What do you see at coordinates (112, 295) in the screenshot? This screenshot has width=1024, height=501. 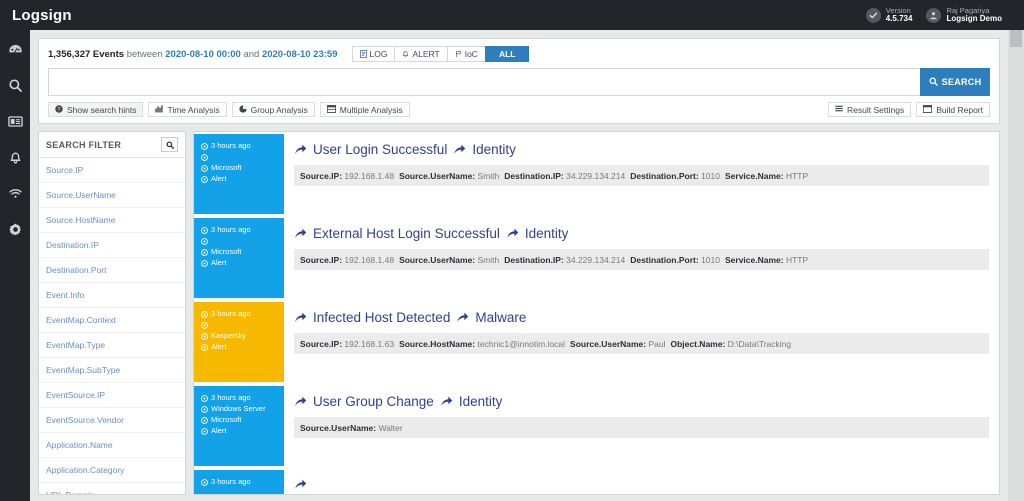 I see `filter-item-event-info: Event.Info` at bounding box center [112, 295].